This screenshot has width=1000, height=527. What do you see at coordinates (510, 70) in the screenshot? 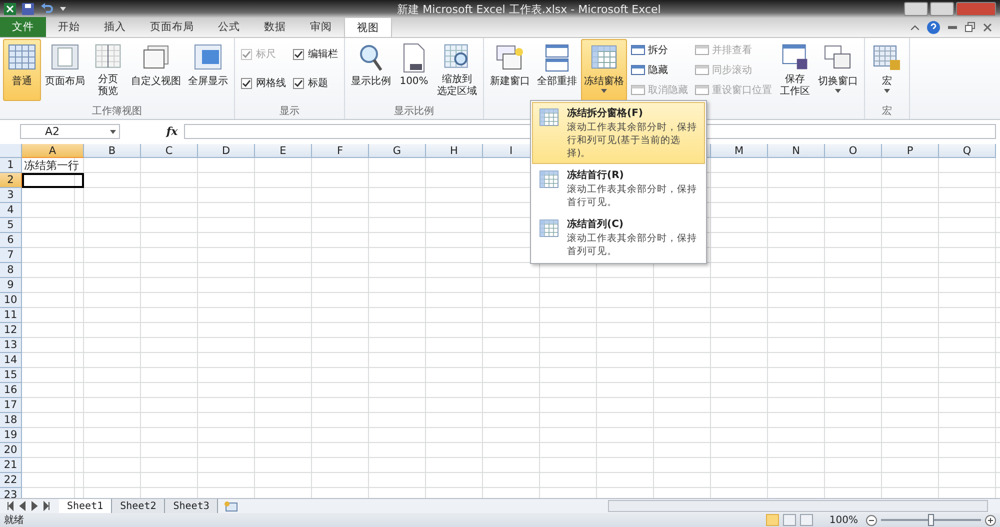
I see `ribbon-button: 新建窗口` at bounding box center [510, 70].